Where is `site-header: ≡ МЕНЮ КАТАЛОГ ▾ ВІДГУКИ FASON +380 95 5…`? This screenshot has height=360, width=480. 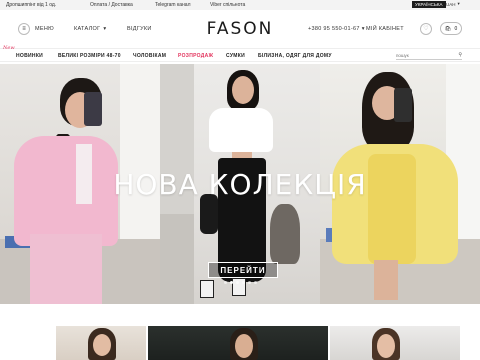 site-header: ≡ МЕНЮ КАТАЛОГ ▾ ВІДГУКИ FASON +380 95 5… is located at coordinates (240, 29).